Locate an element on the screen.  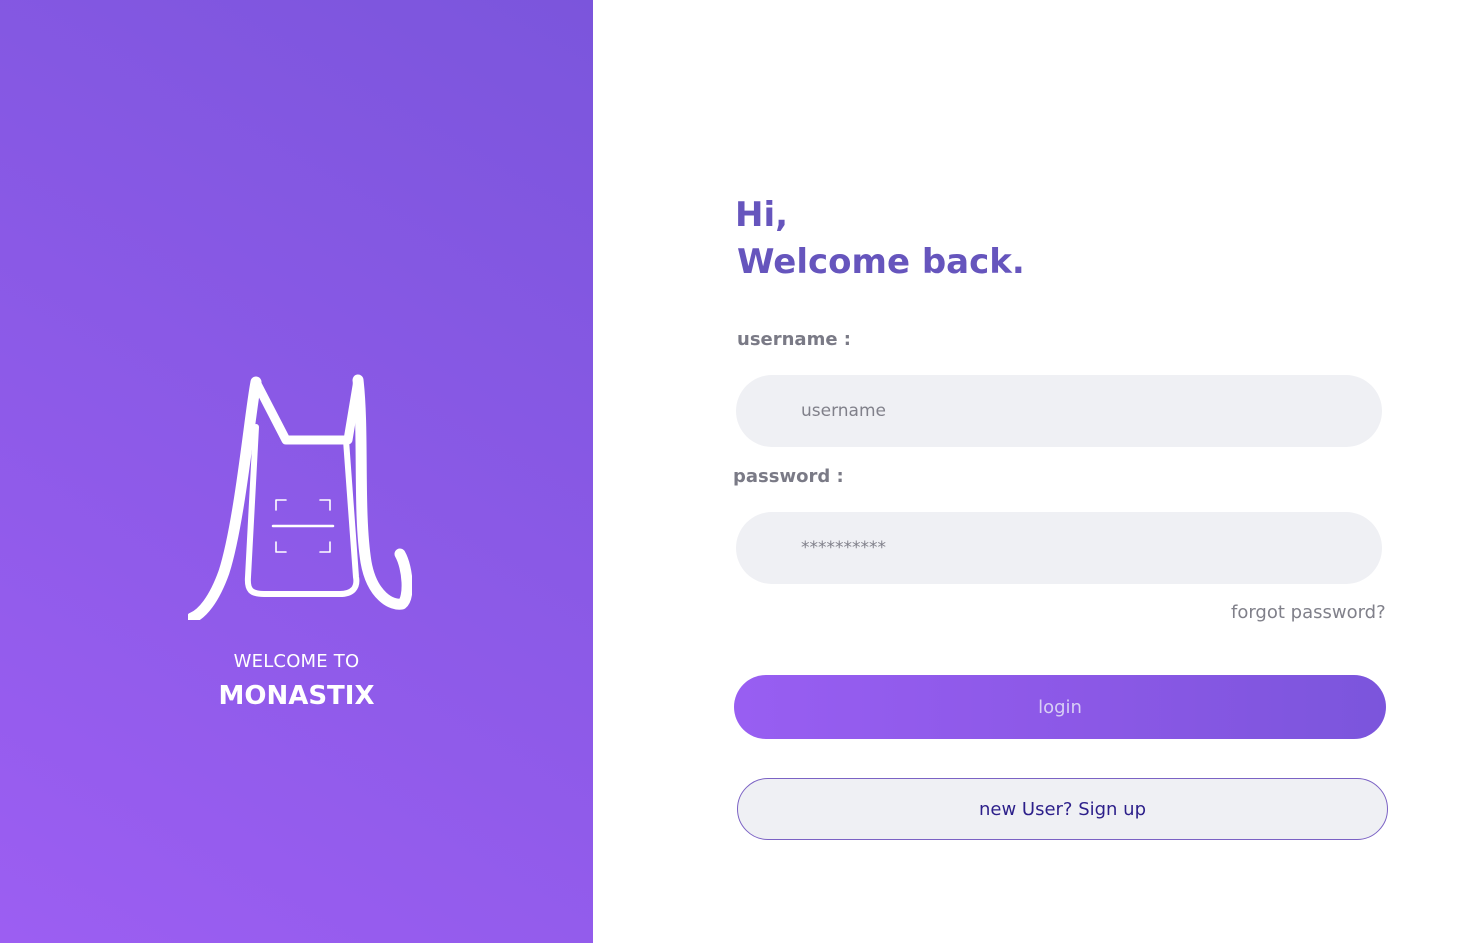
username-label: username : is located at coordinates (794, 339).